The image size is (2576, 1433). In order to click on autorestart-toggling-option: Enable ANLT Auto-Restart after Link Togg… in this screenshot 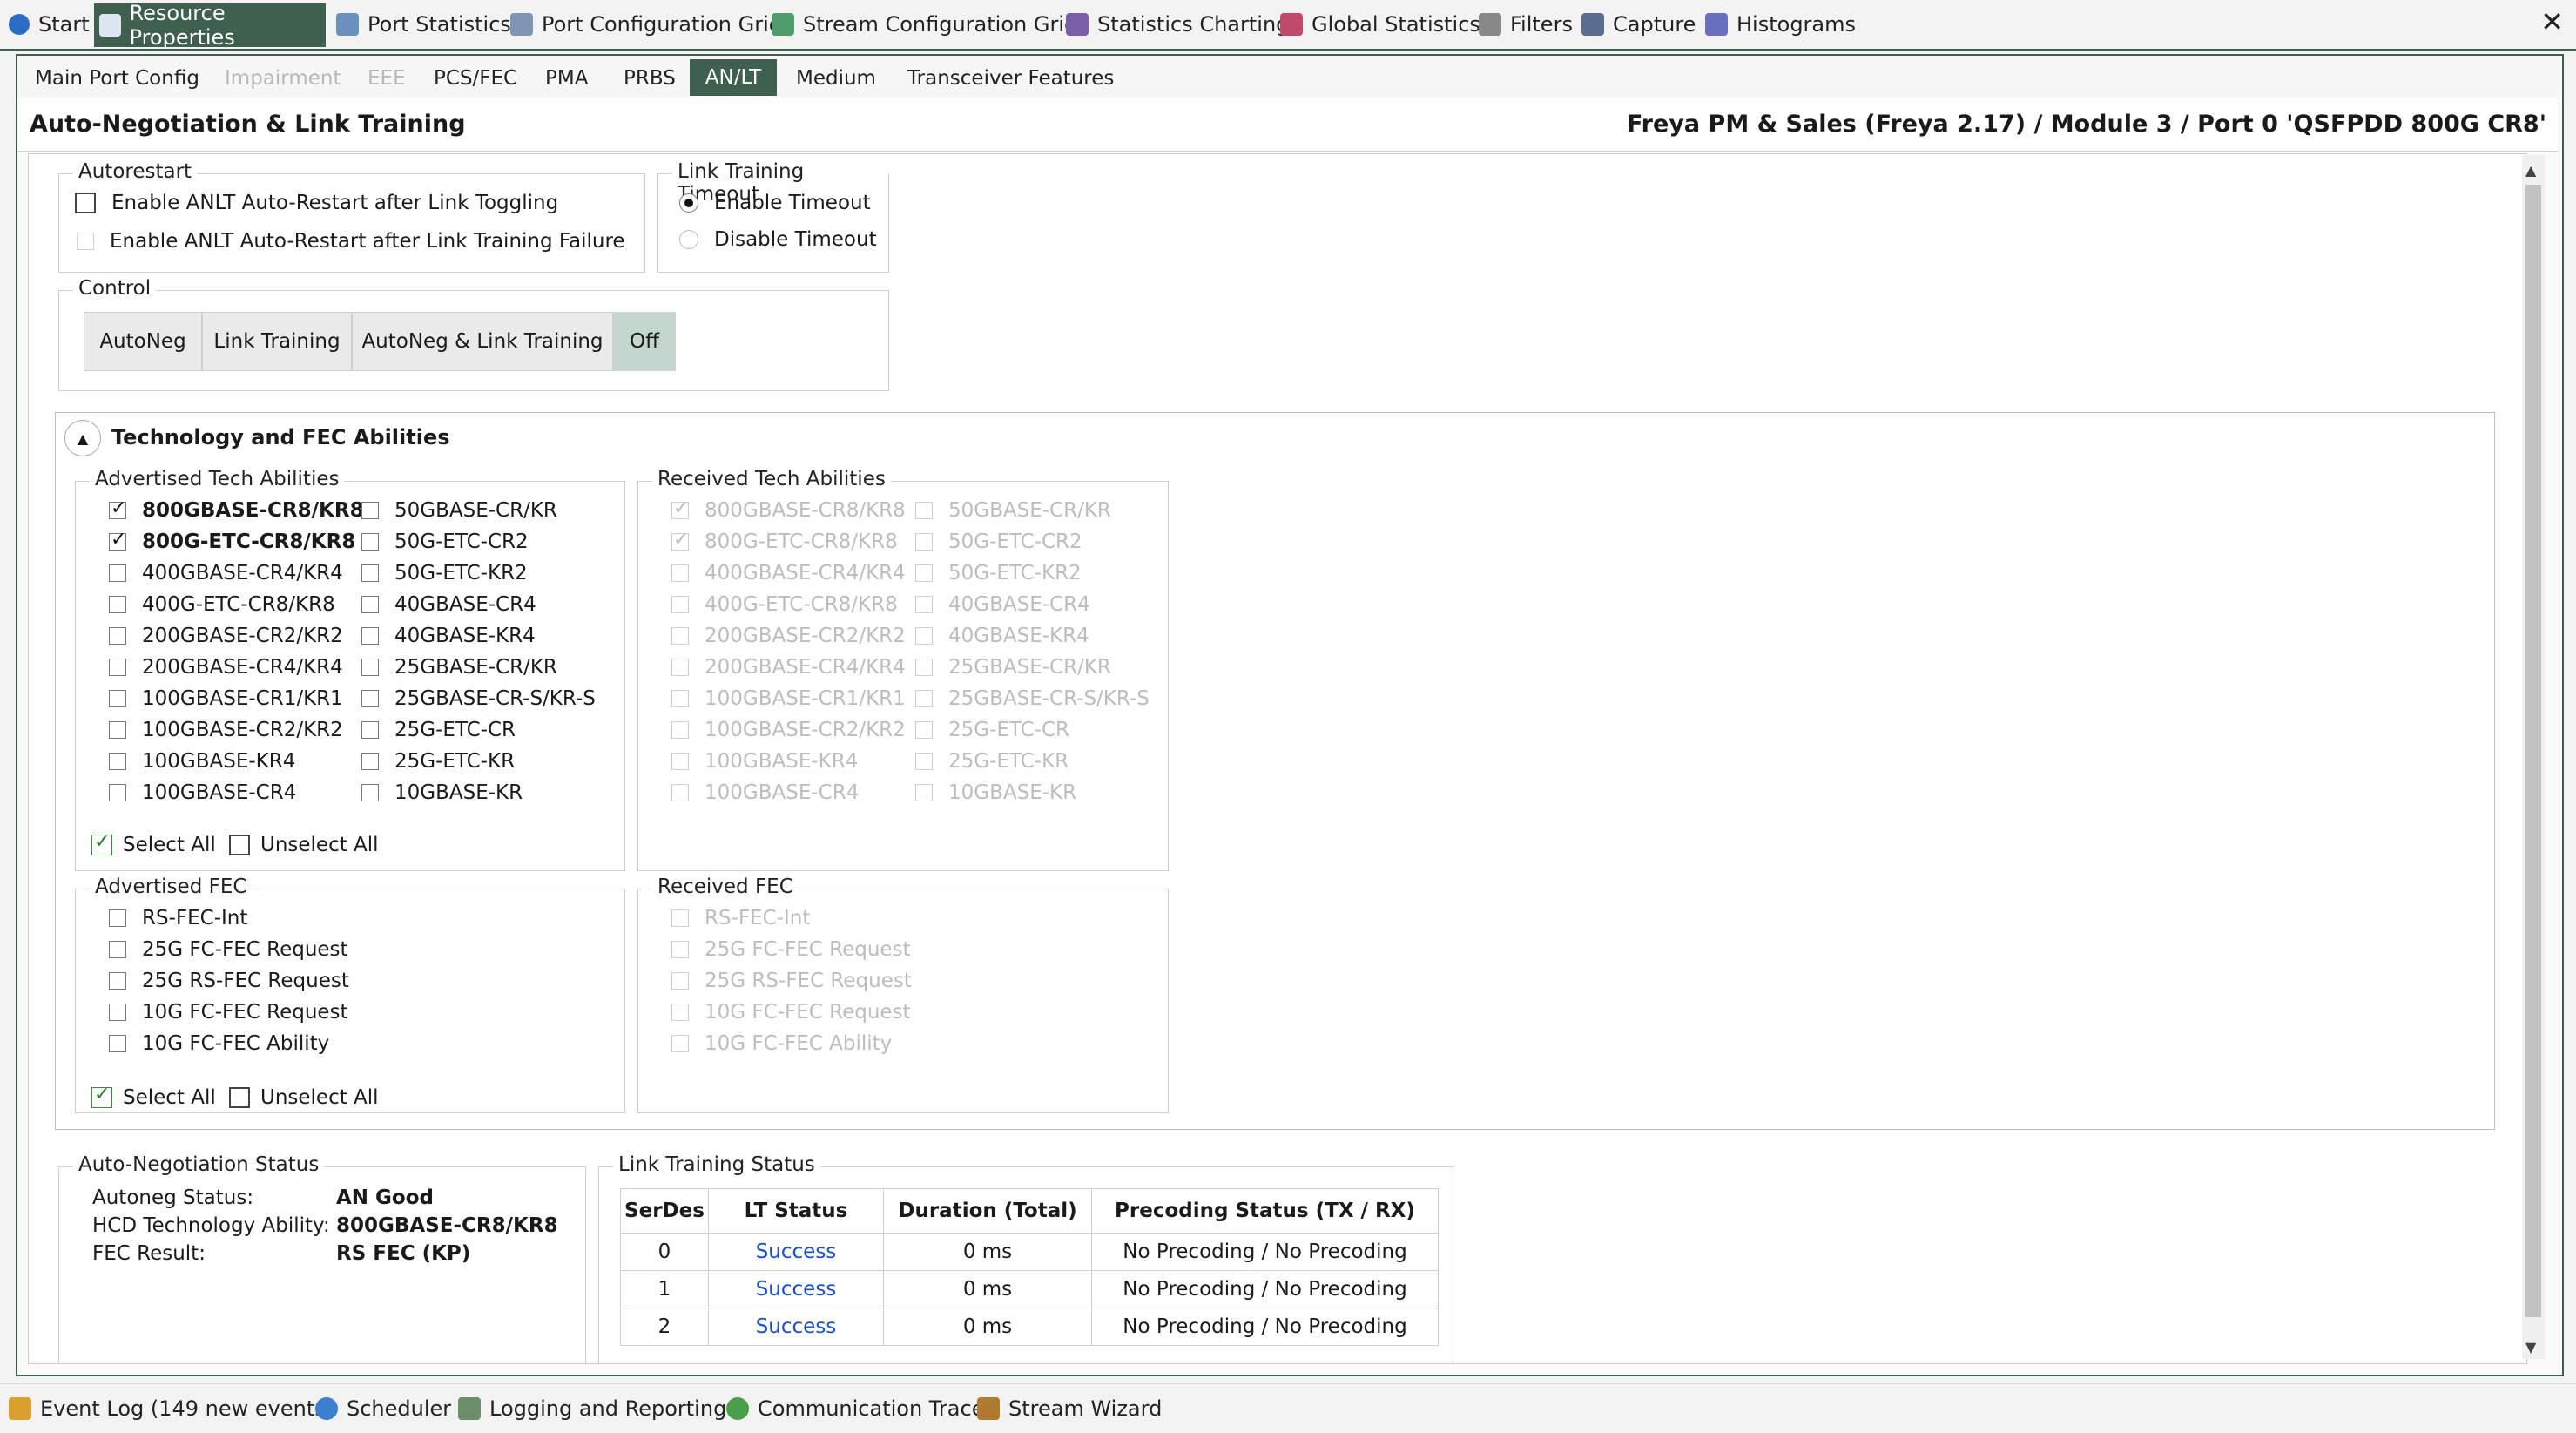, I will do `click(316, 203)`.